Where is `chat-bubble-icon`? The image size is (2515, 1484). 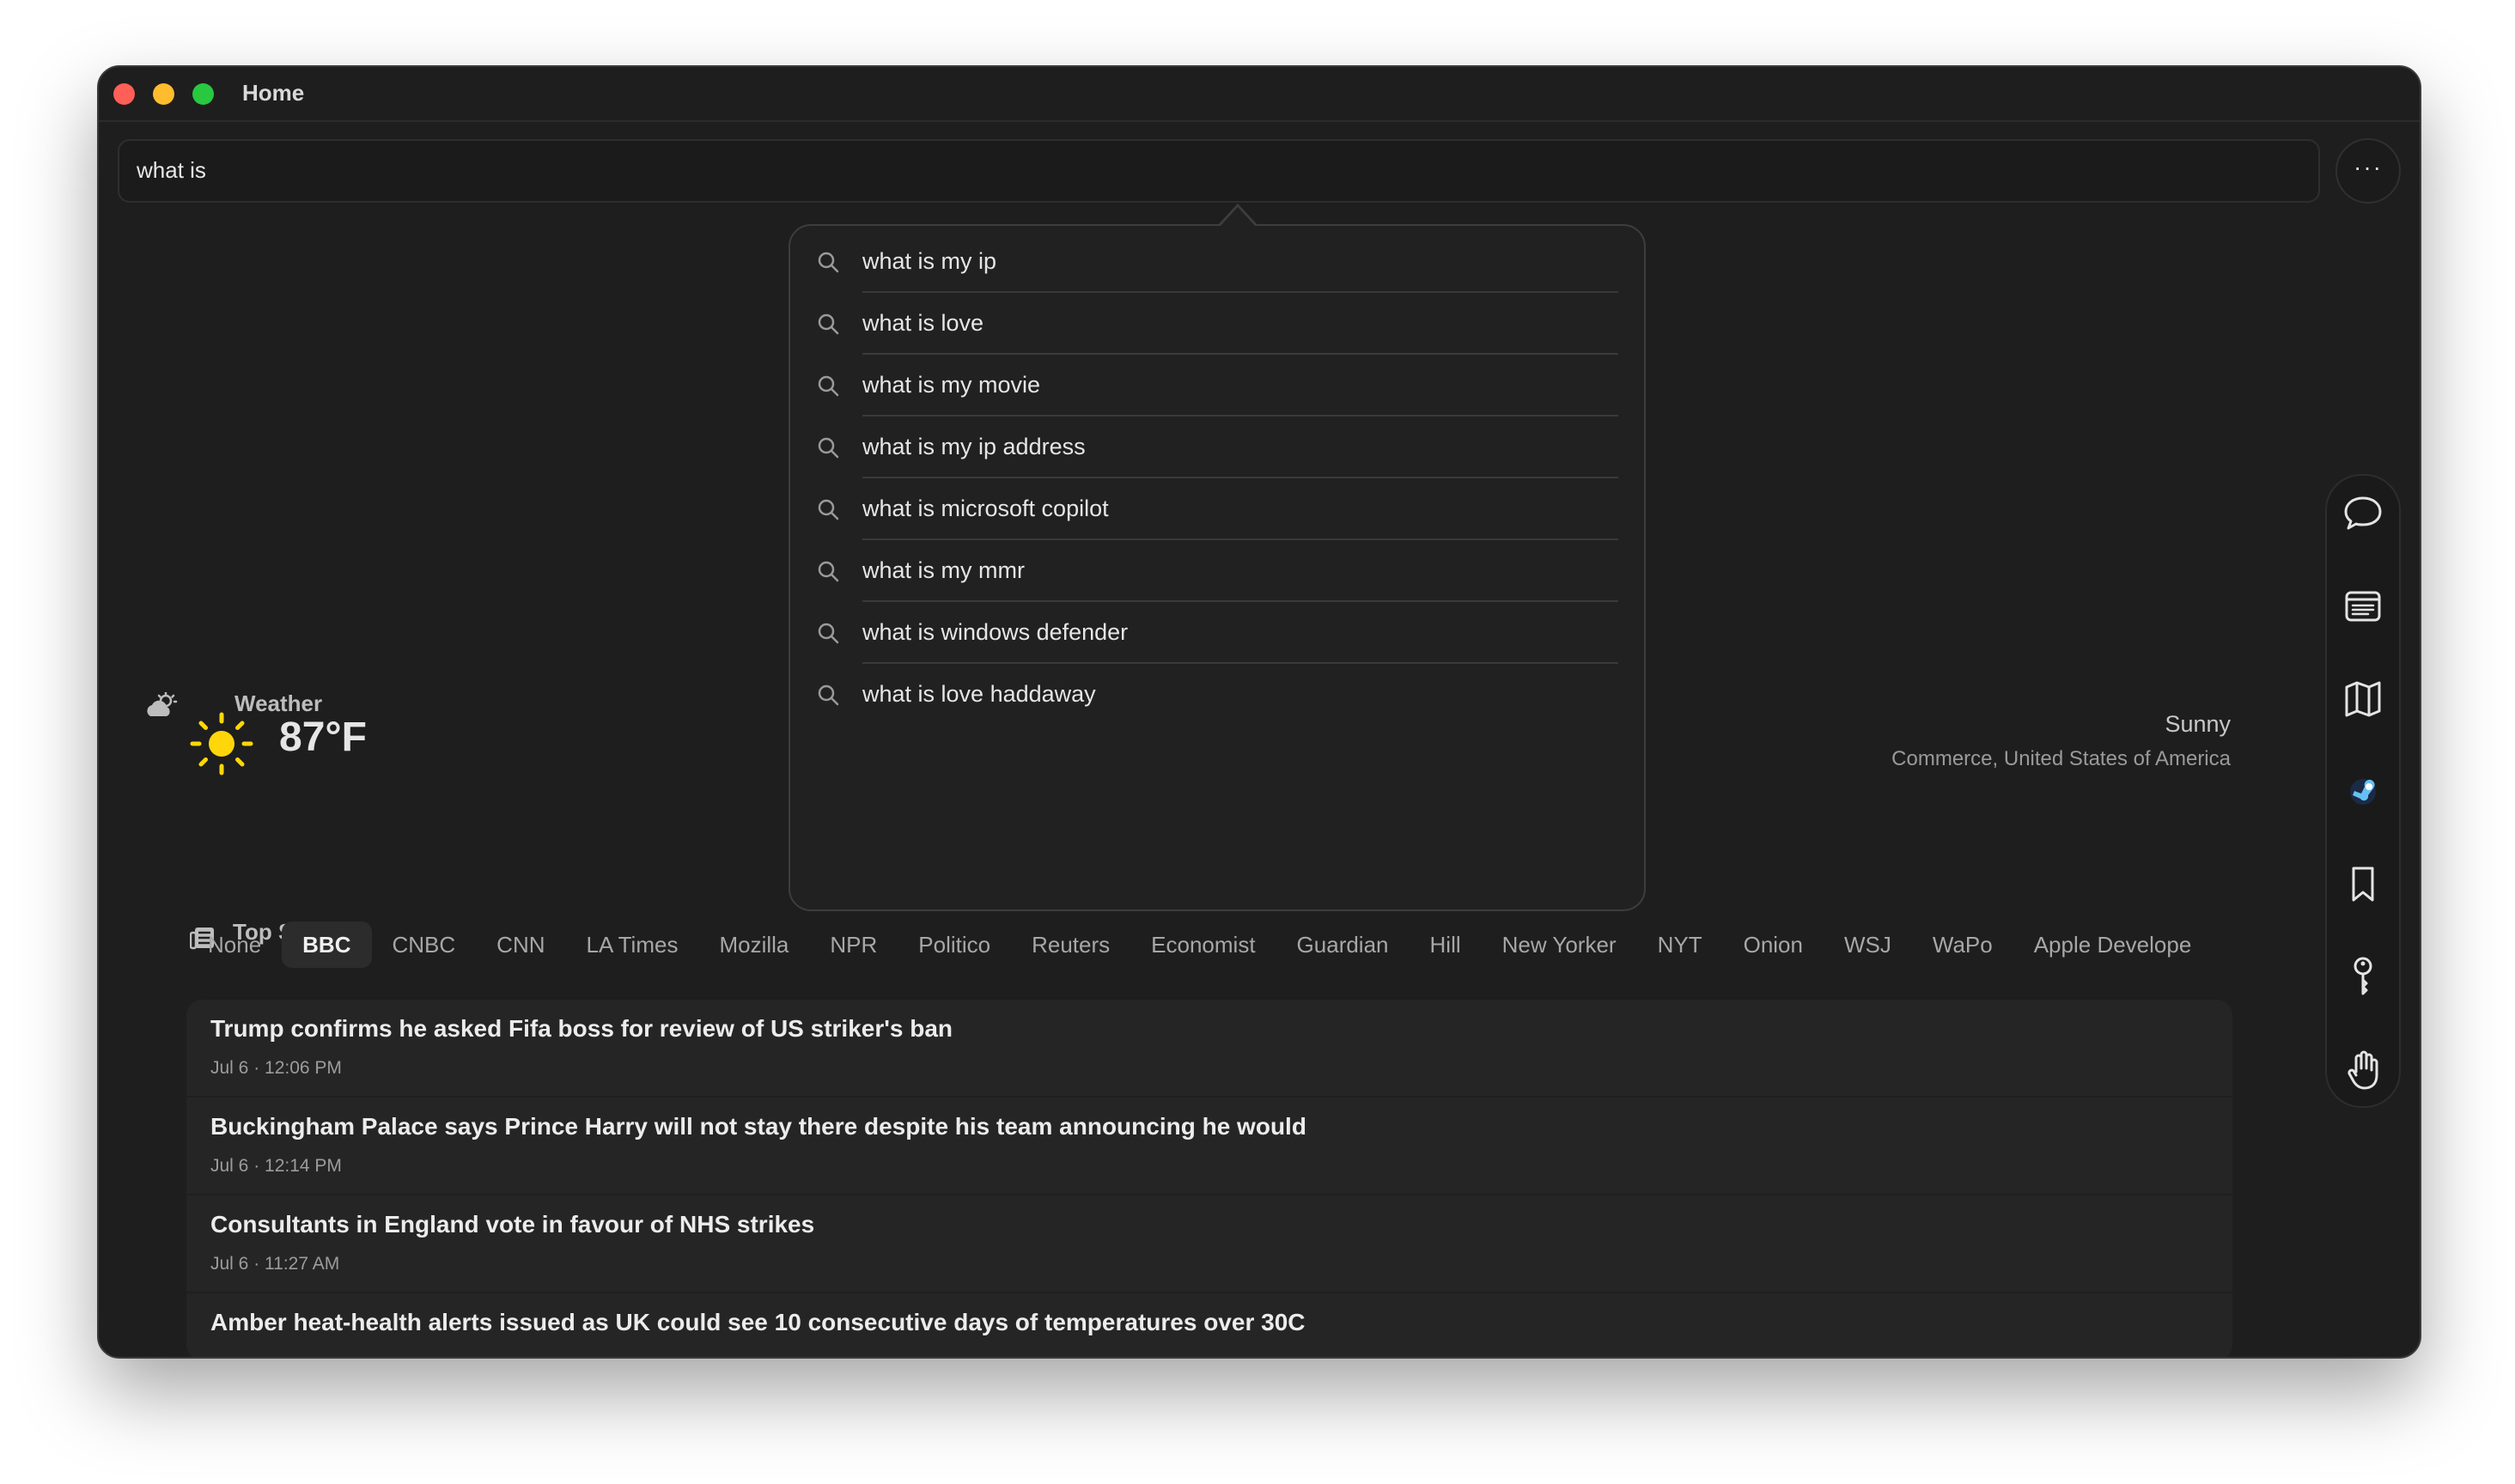 chat-bubble-icon is located at coordinates (2363, 513).